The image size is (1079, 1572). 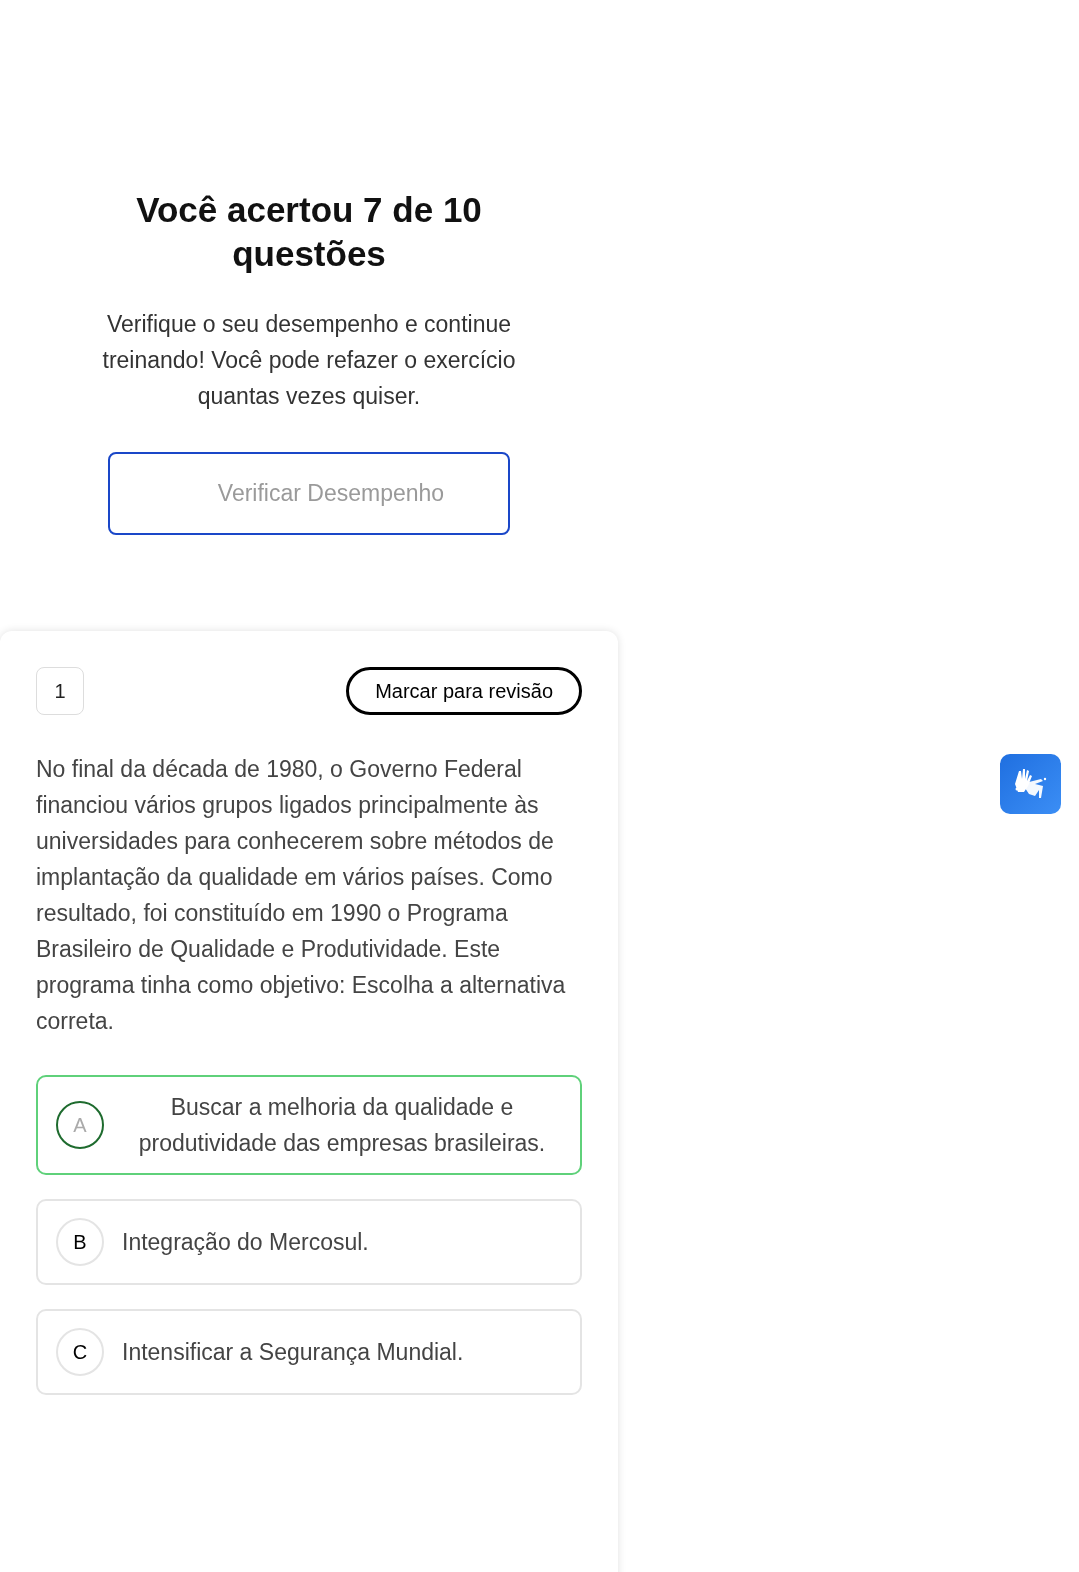 I want to click on result-message: Verifique o seu desempenho e continue treinando! Você pode refazer o exercício quantas vezes quiser., so click(x=309, y=360).